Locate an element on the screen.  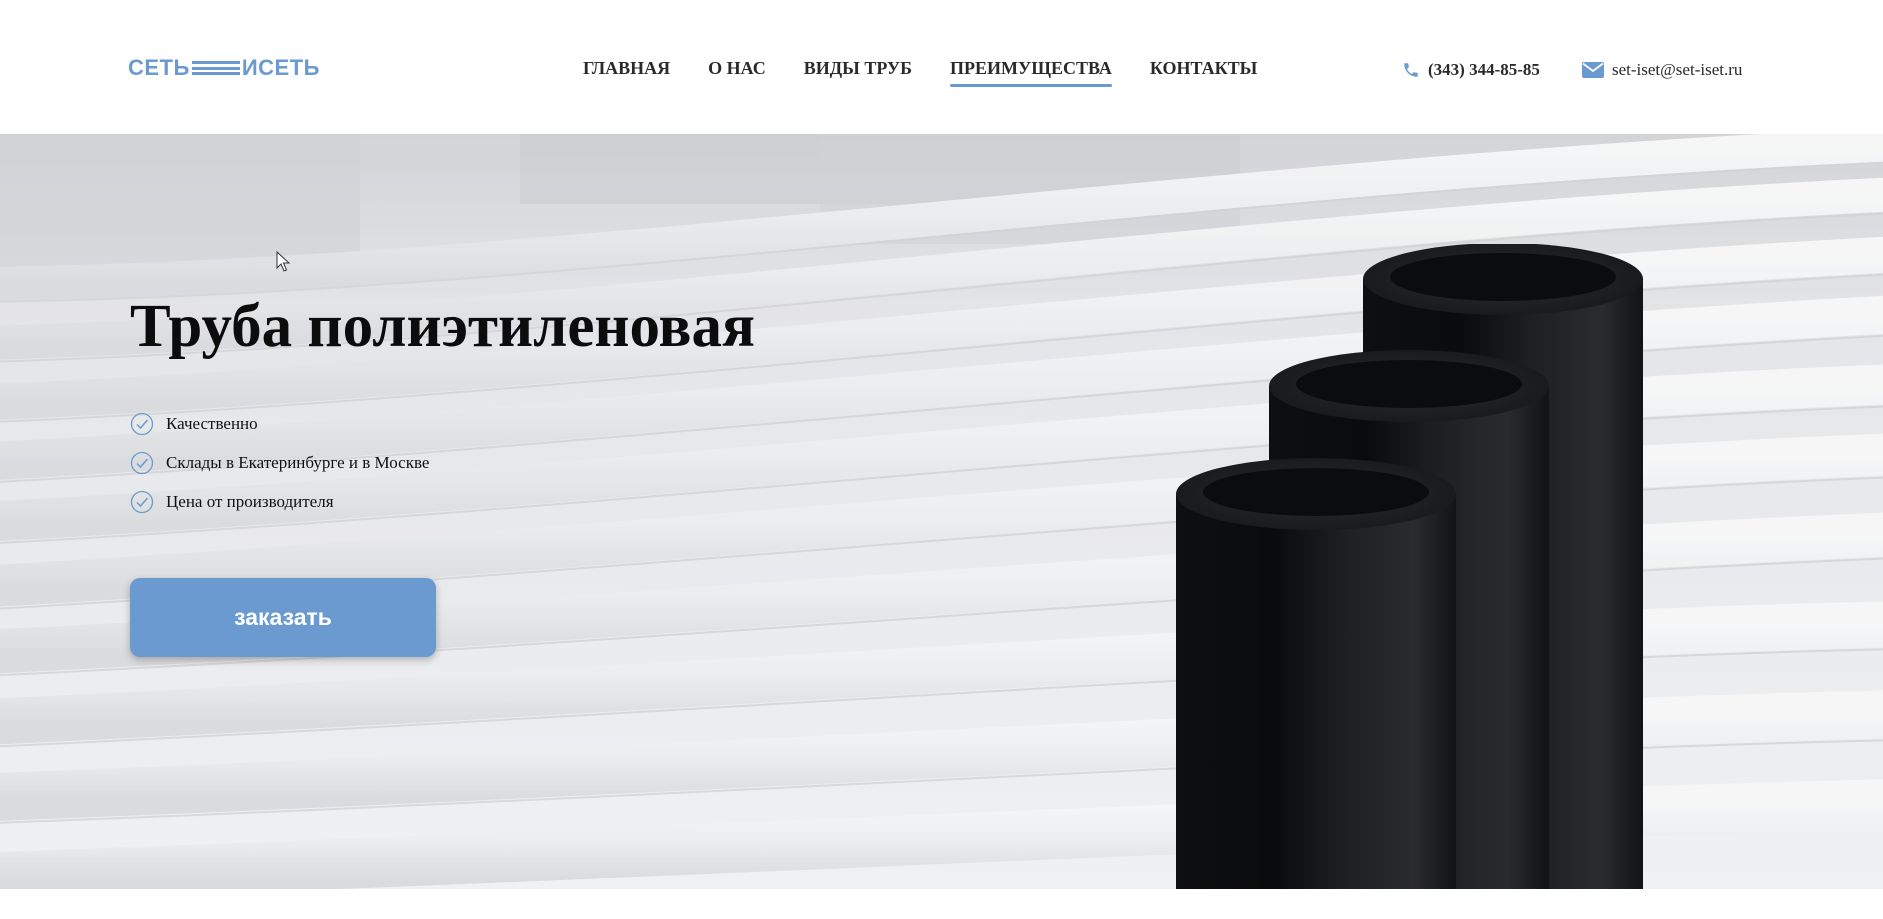
phone-contact: (343) 344-85-85 is located at coordinates (1471, 70).